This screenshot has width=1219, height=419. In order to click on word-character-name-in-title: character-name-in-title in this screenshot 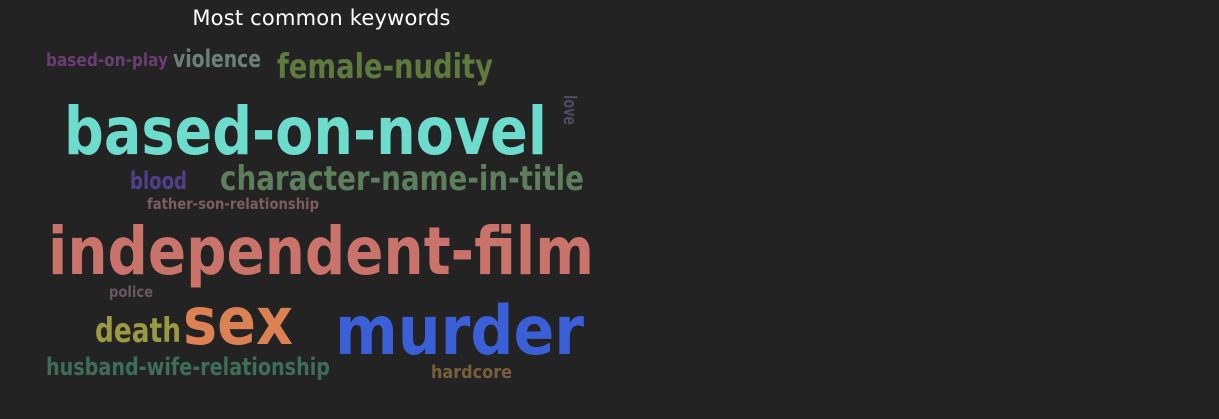, I will do `click(402, 179)`.